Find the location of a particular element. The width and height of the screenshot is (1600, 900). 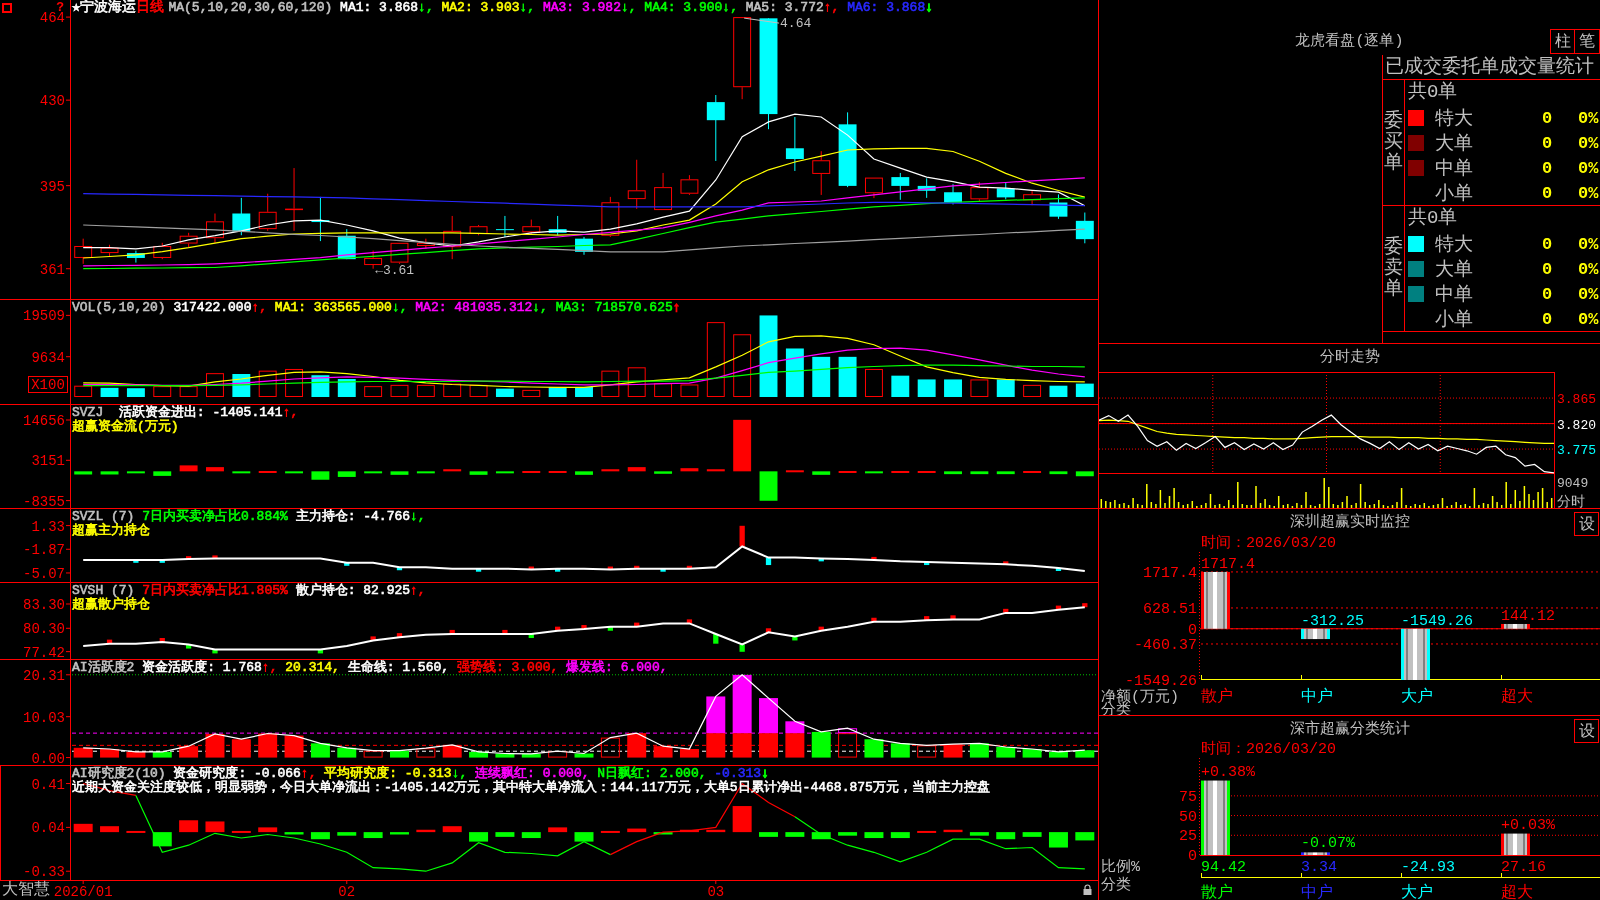

change-label: +0.38% is located at coordinates (1228, 772).